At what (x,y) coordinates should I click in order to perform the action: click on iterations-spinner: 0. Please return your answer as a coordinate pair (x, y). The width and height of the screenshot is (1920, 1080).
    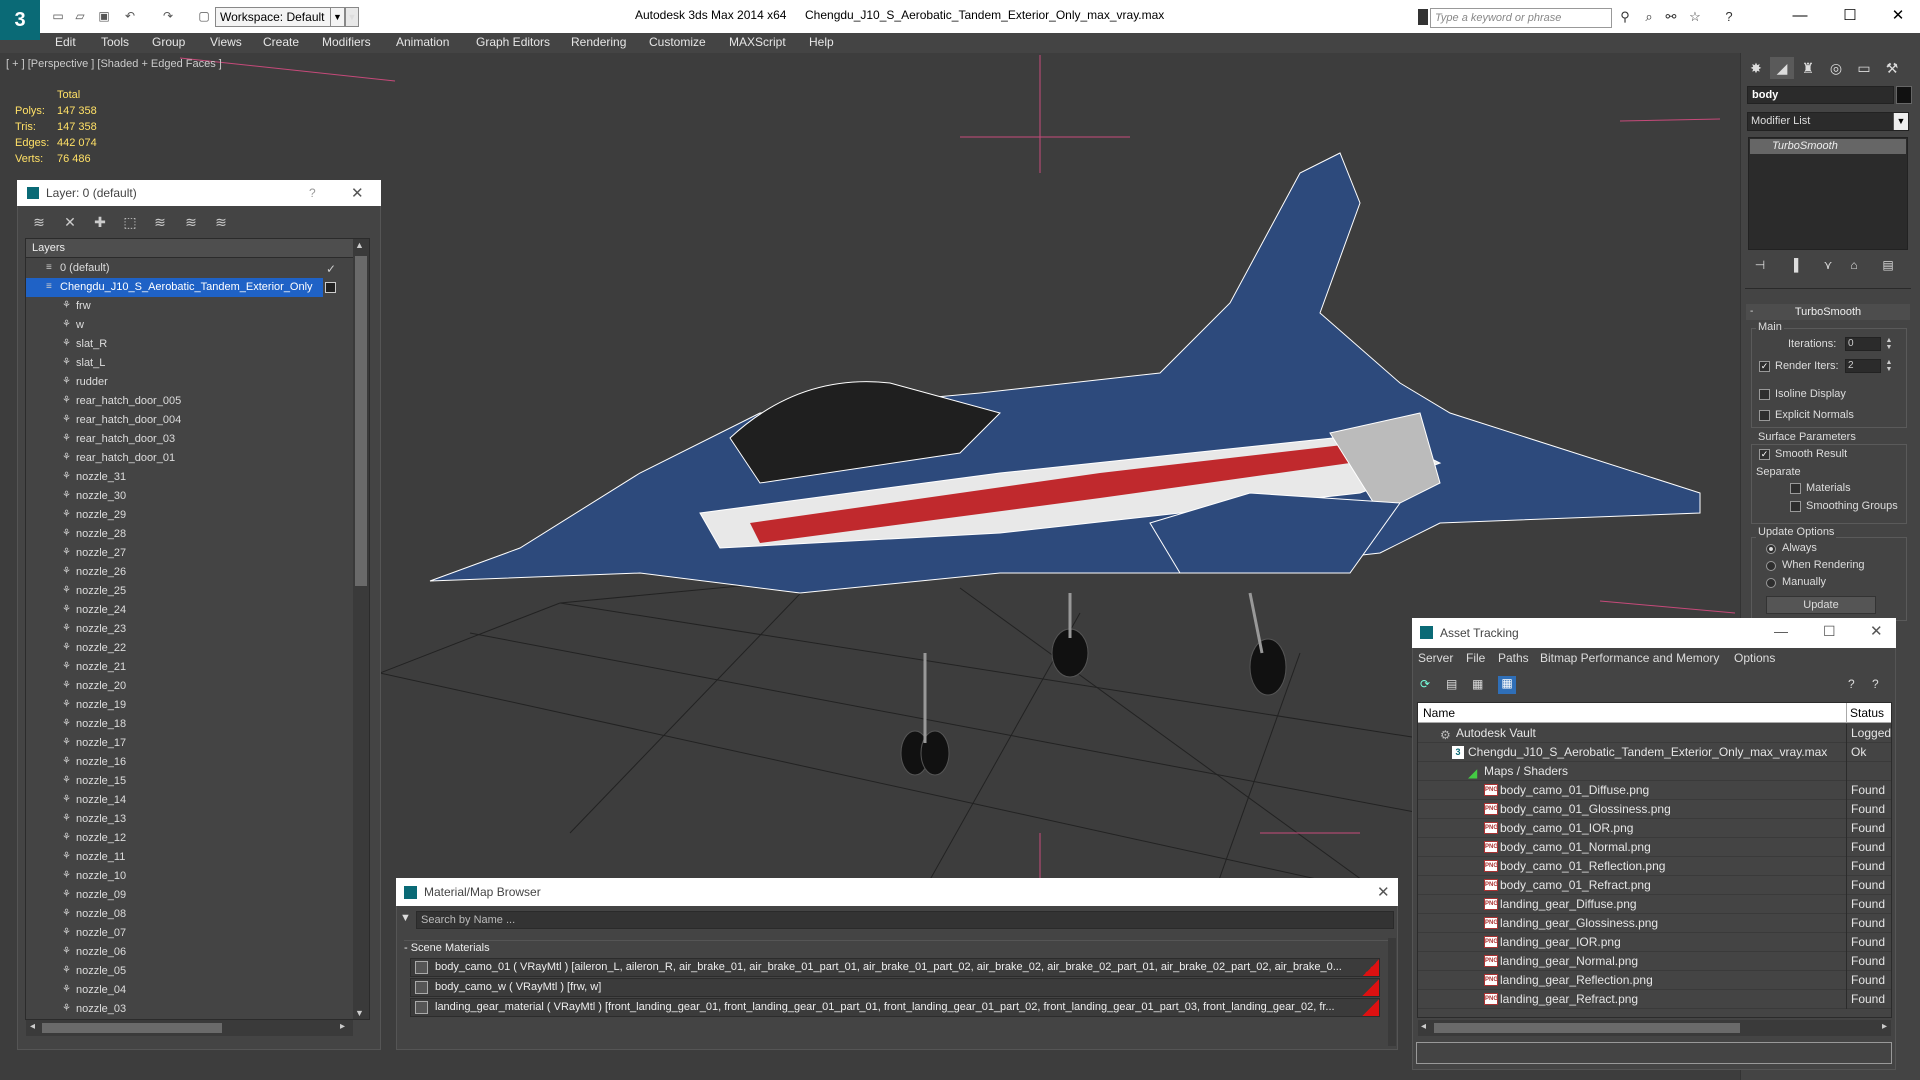
    Looking at the image, I should click on (1863, 344).